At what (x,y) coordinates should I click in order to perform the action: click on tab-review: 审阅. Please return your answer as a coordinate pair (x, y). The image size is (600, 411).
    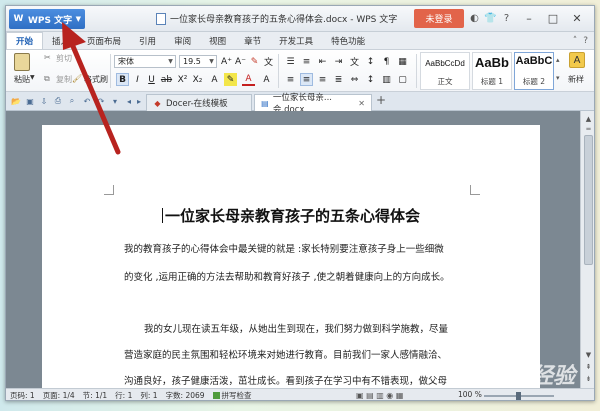
    Looking at the image, I should click on (182, 40).